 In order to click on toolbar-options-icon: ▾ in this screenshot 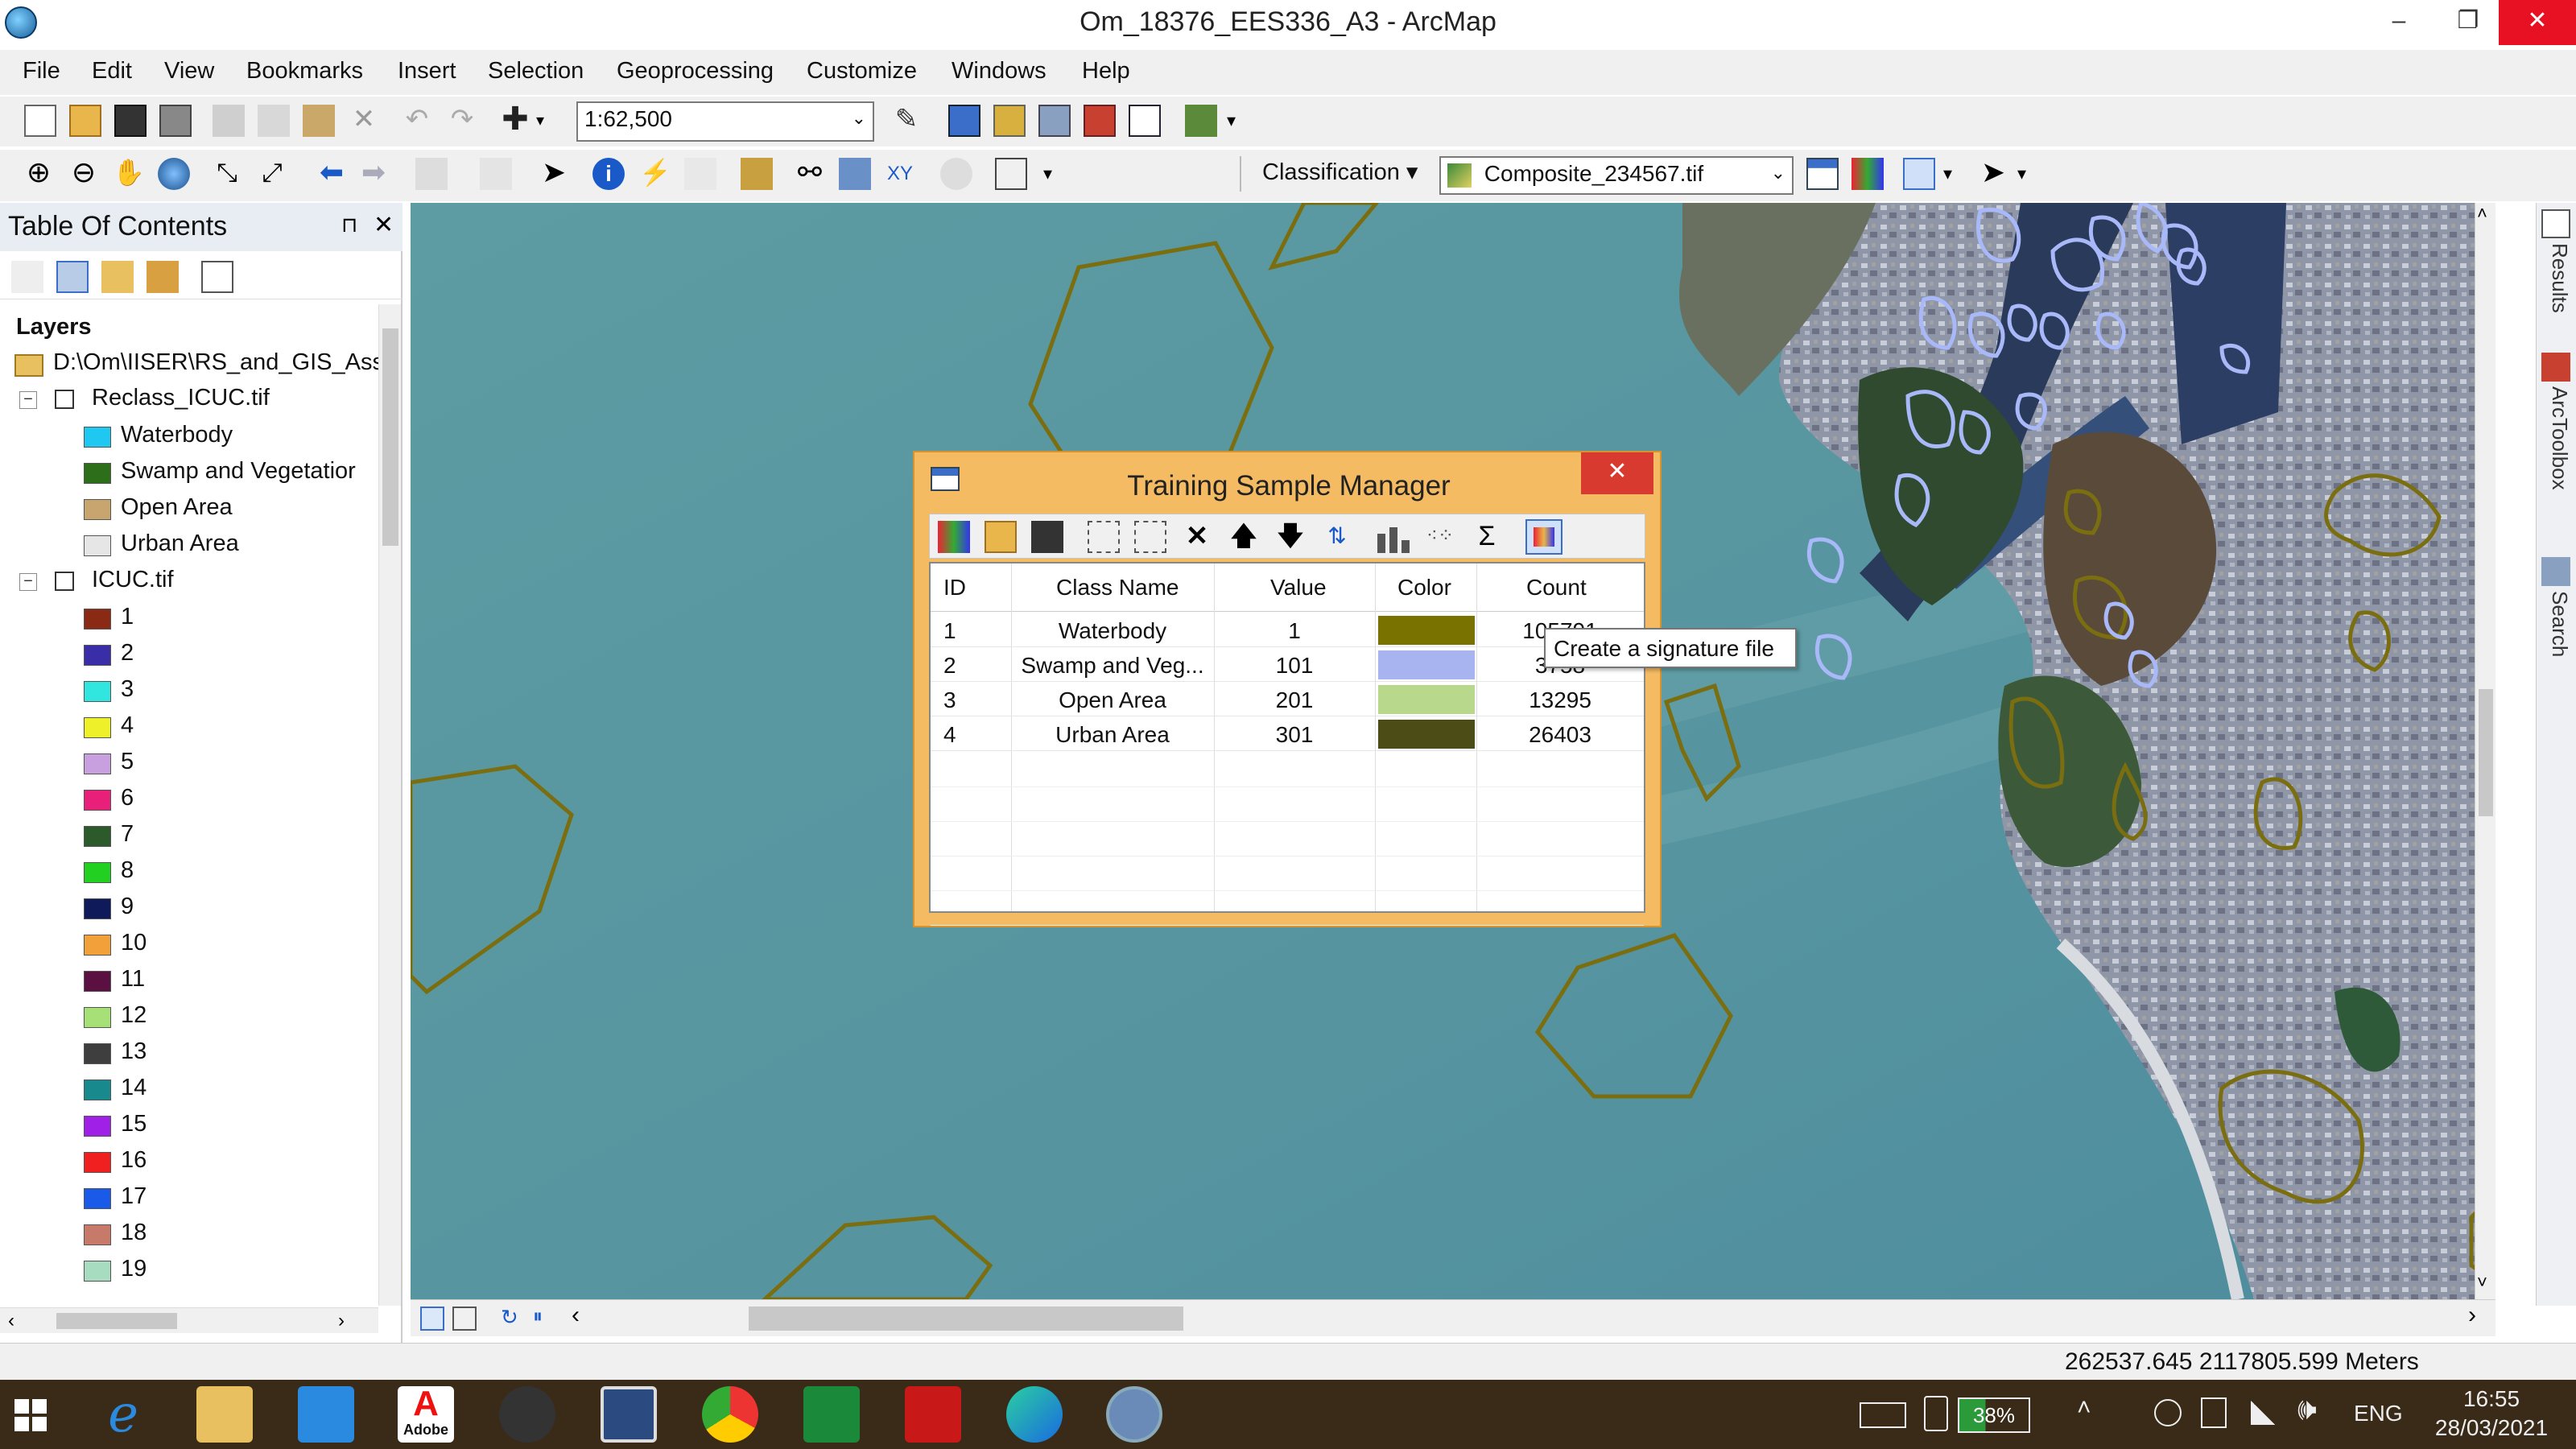, I will do `click(1235, 121)`.